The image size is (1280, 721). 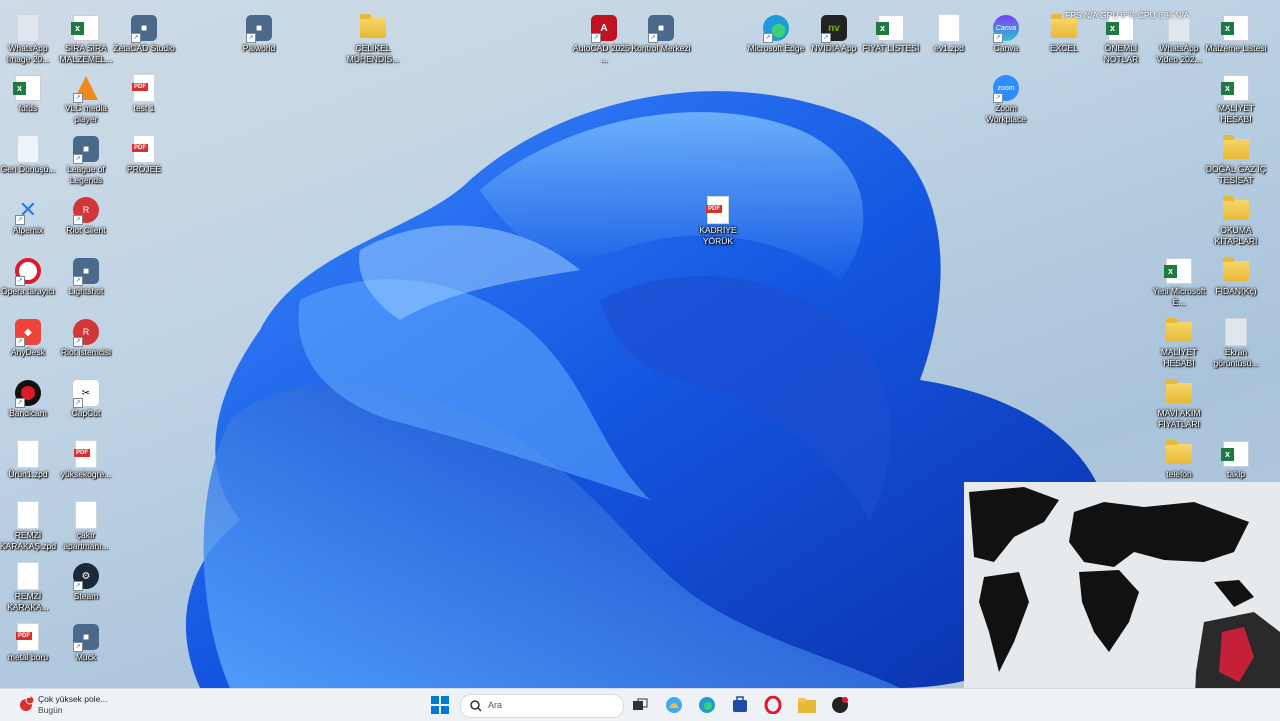 What do you see at coordinates (28, 332) in the screenshot?
I see `anydesk-icon: ◆ ↗` at bounding box center [28, 332].